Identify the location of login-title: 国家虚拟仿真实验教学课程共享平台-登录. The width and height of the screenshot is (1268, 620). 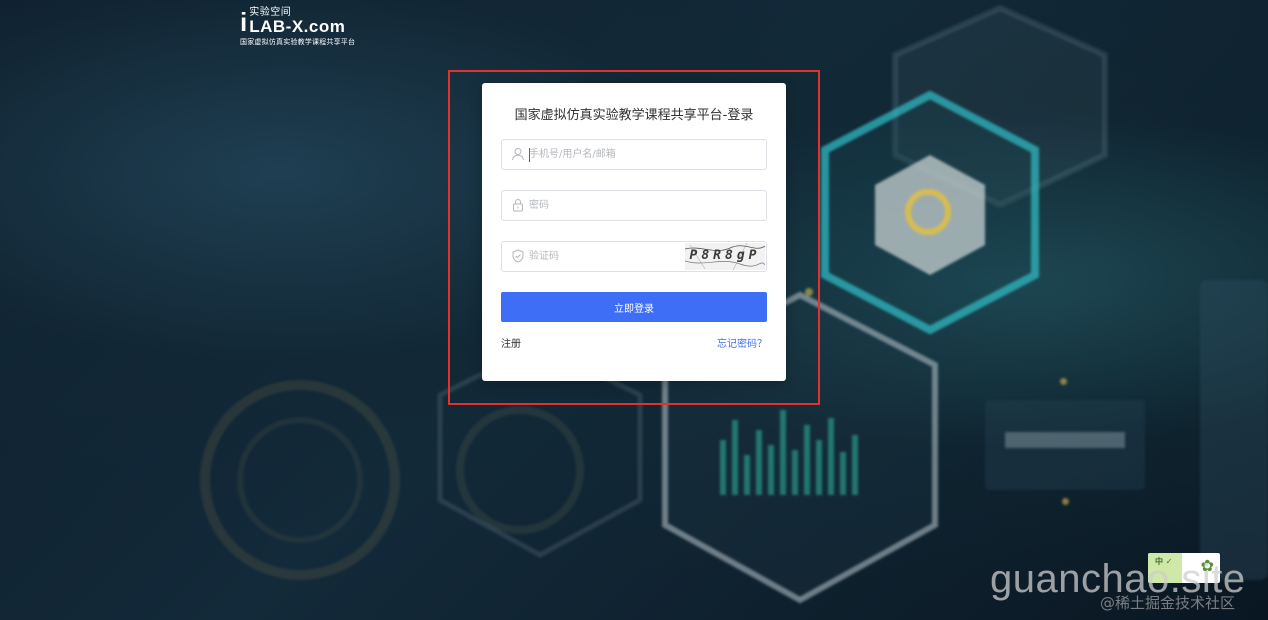
(634, 115).